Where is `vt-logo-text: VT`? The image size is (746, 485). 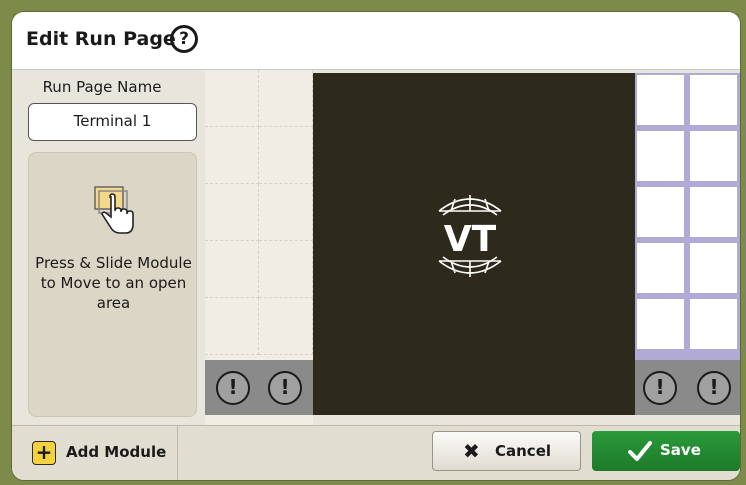
vt-logo-text: VT is located at coordinates (470, 239).